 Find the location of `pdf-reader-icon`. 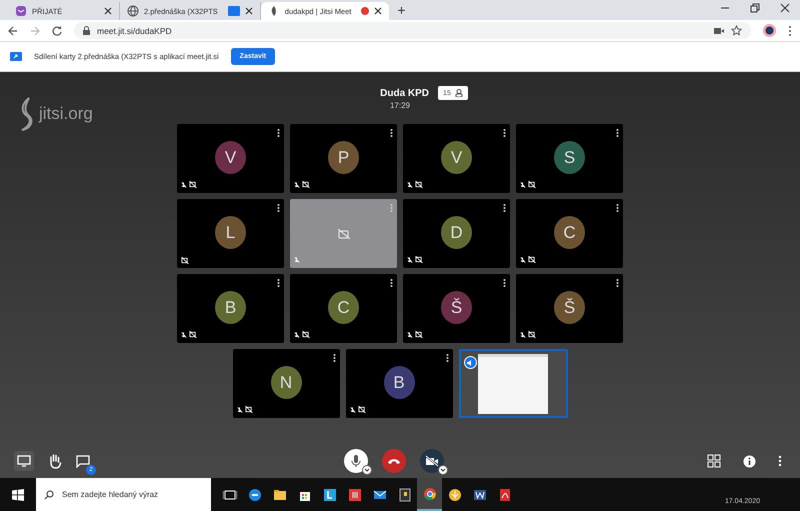

pdf-reader-icon is located at coordinates (505, 495).